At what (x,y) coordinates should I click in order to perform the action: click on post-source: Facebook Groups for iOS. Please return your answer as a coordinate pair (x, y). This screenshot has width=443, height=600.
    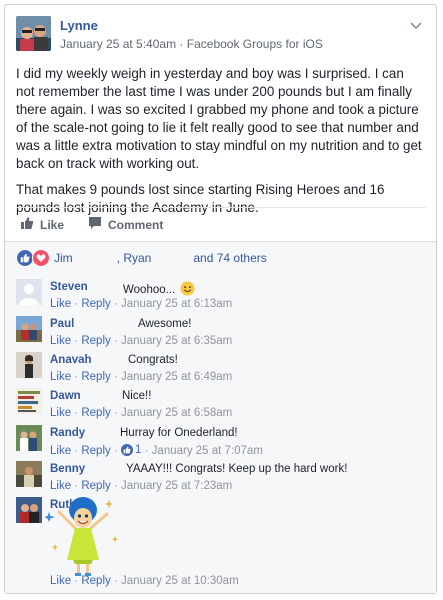
    Looking at the image, I should click on (254, 44).